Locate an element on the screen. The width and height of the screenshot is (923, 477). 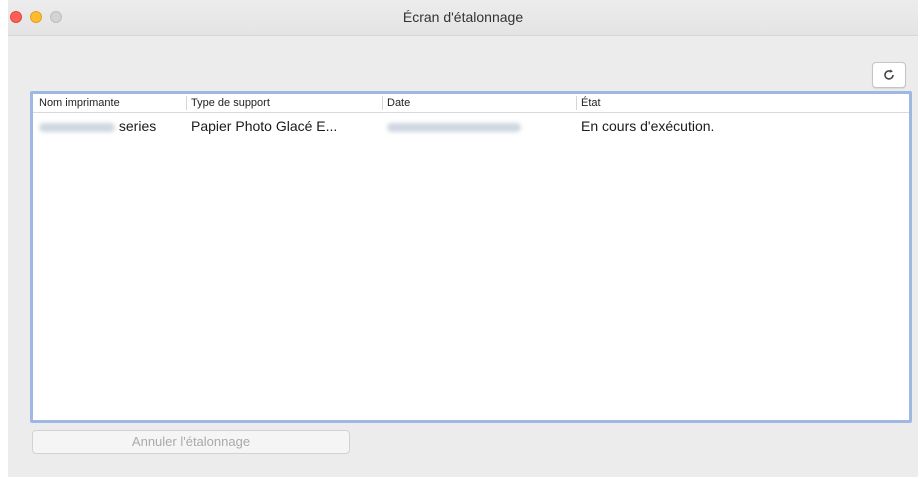
date-cell is located at coordinates (454, 126).